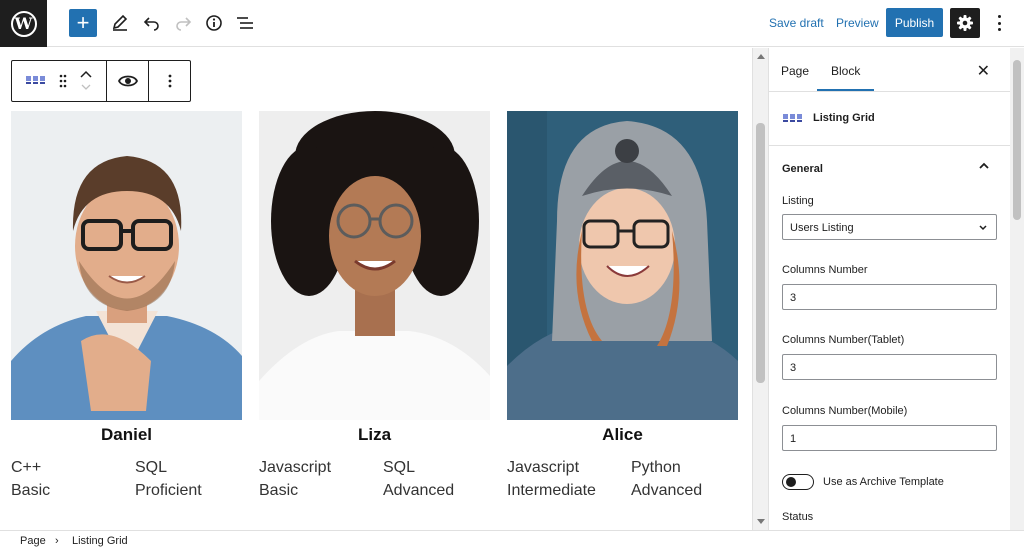 The image size is (1024, 548). I want to click on options-menu-button, so click(999, 23).